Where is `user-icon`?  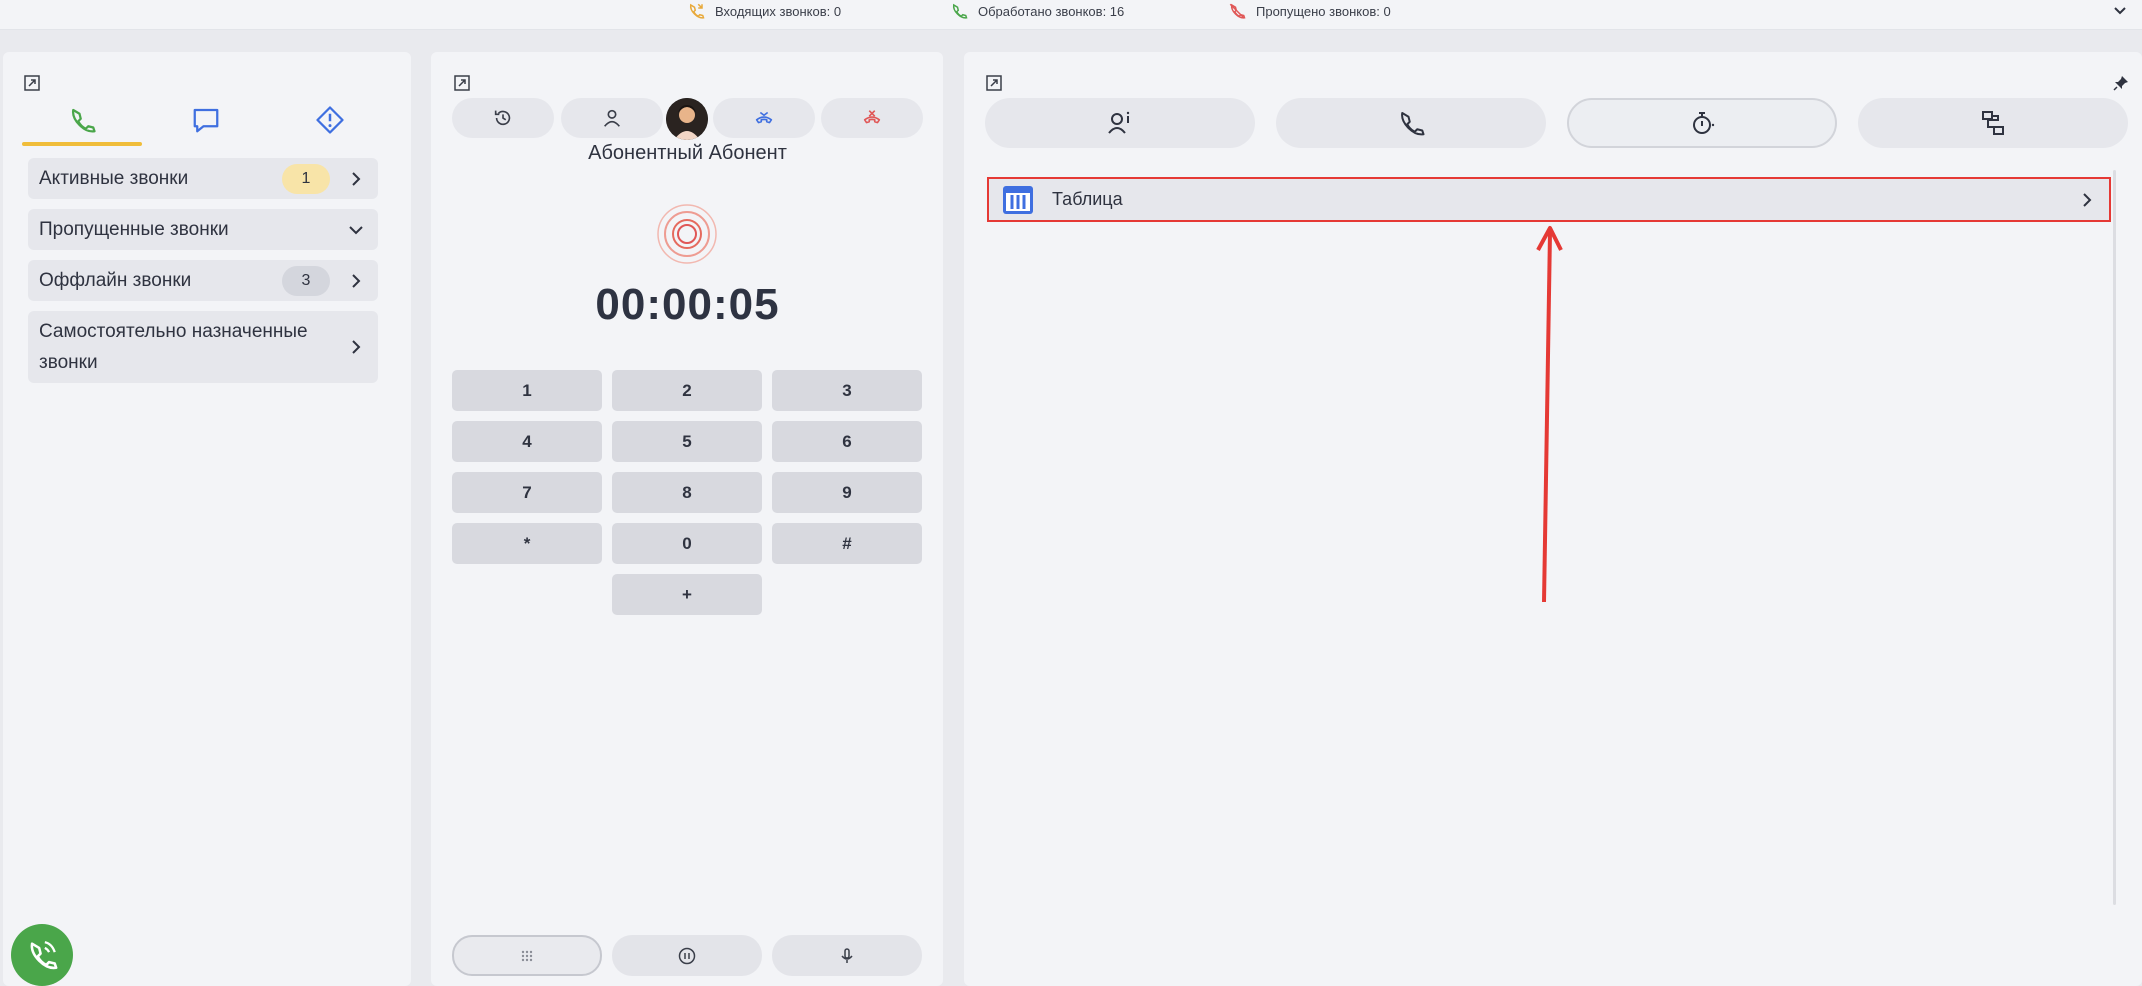 user-icon is located at coordinates (612, 118).